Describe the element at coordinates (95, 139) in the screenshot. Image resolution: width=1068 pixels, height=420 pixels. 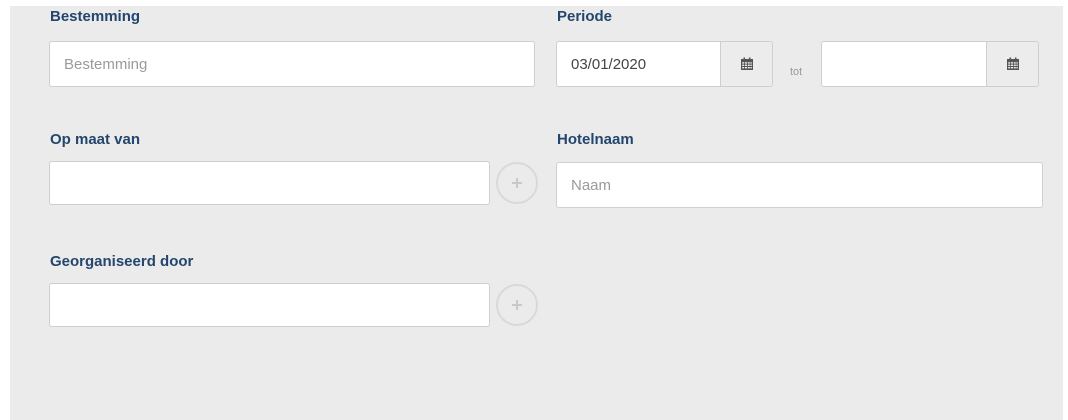
I see `op-maat-van-label: Op maat van` at that location.